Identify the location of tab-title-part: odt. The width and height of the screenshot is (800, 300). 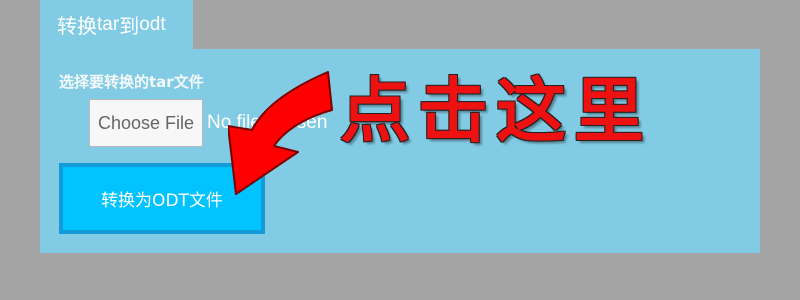
(152, 24).